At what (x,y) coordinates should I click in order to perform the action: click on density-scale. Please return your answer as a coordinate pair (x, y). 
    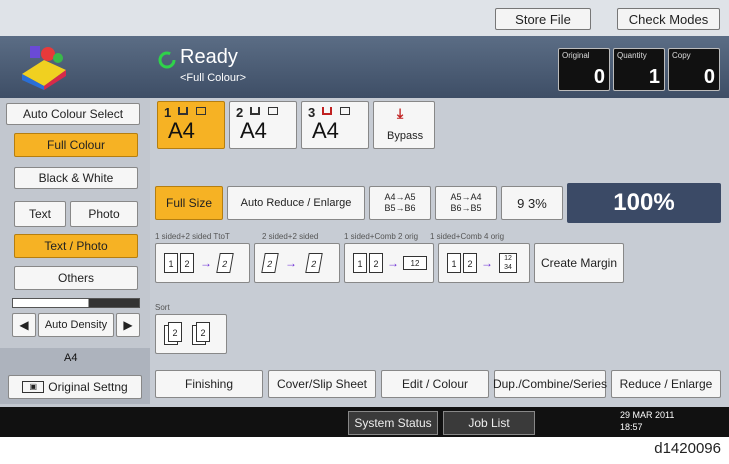
    Looking at the image, I should click on (76, 303).